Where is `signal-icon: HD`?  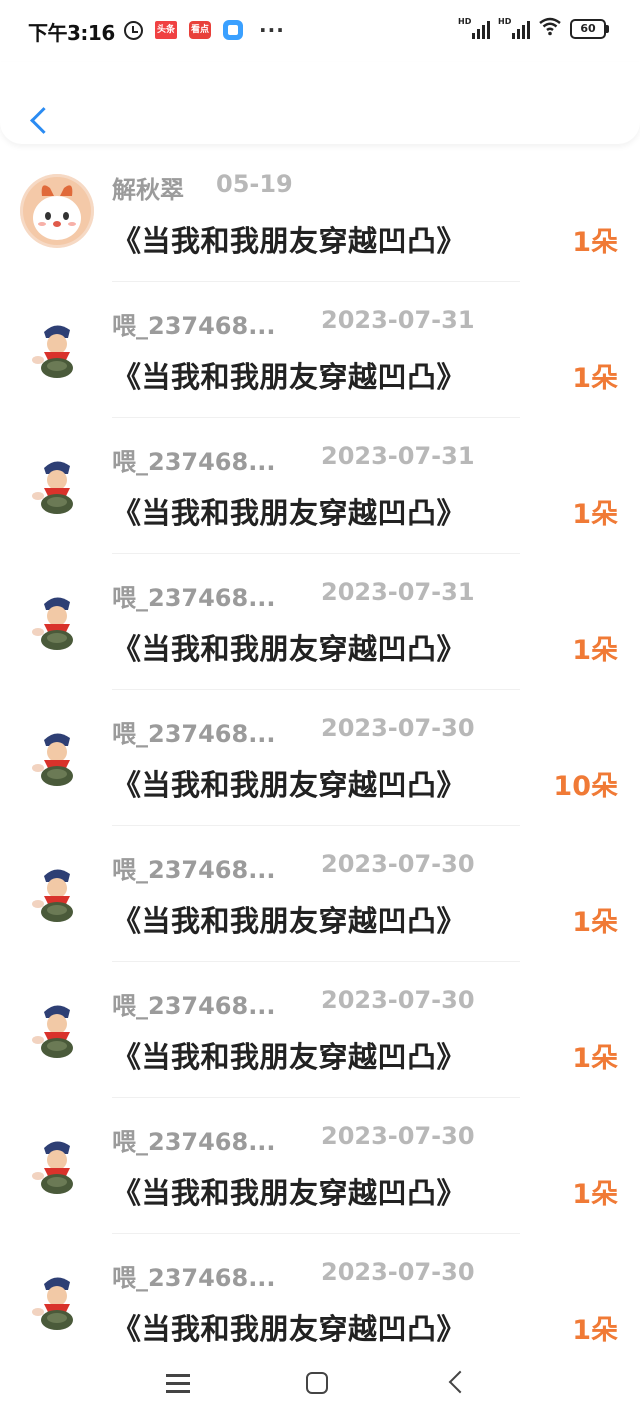 signal-icon: HD is located at coordinates (474, 28).